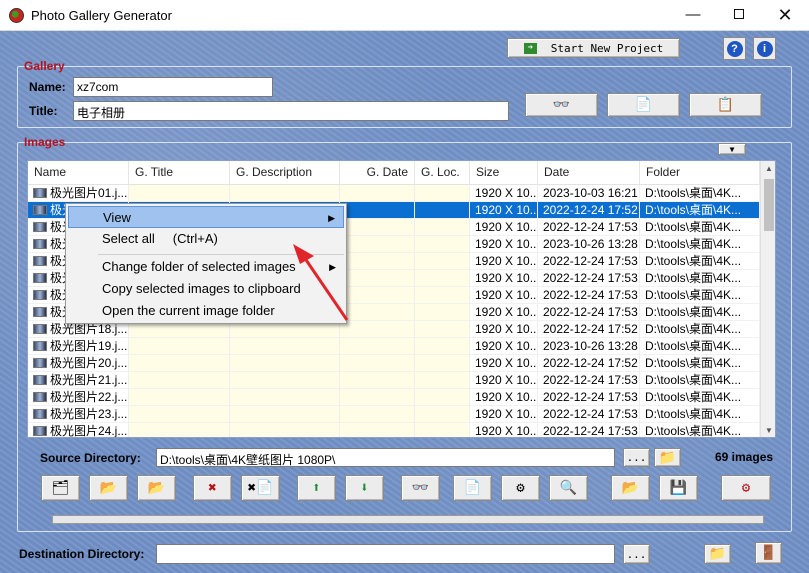 Image resolution: width=809 pixels, height=573 pixels. Describe the element at coordinates (331, 218) in the screenshot. I see `submenu-arrow-icon: ▶` at that location.